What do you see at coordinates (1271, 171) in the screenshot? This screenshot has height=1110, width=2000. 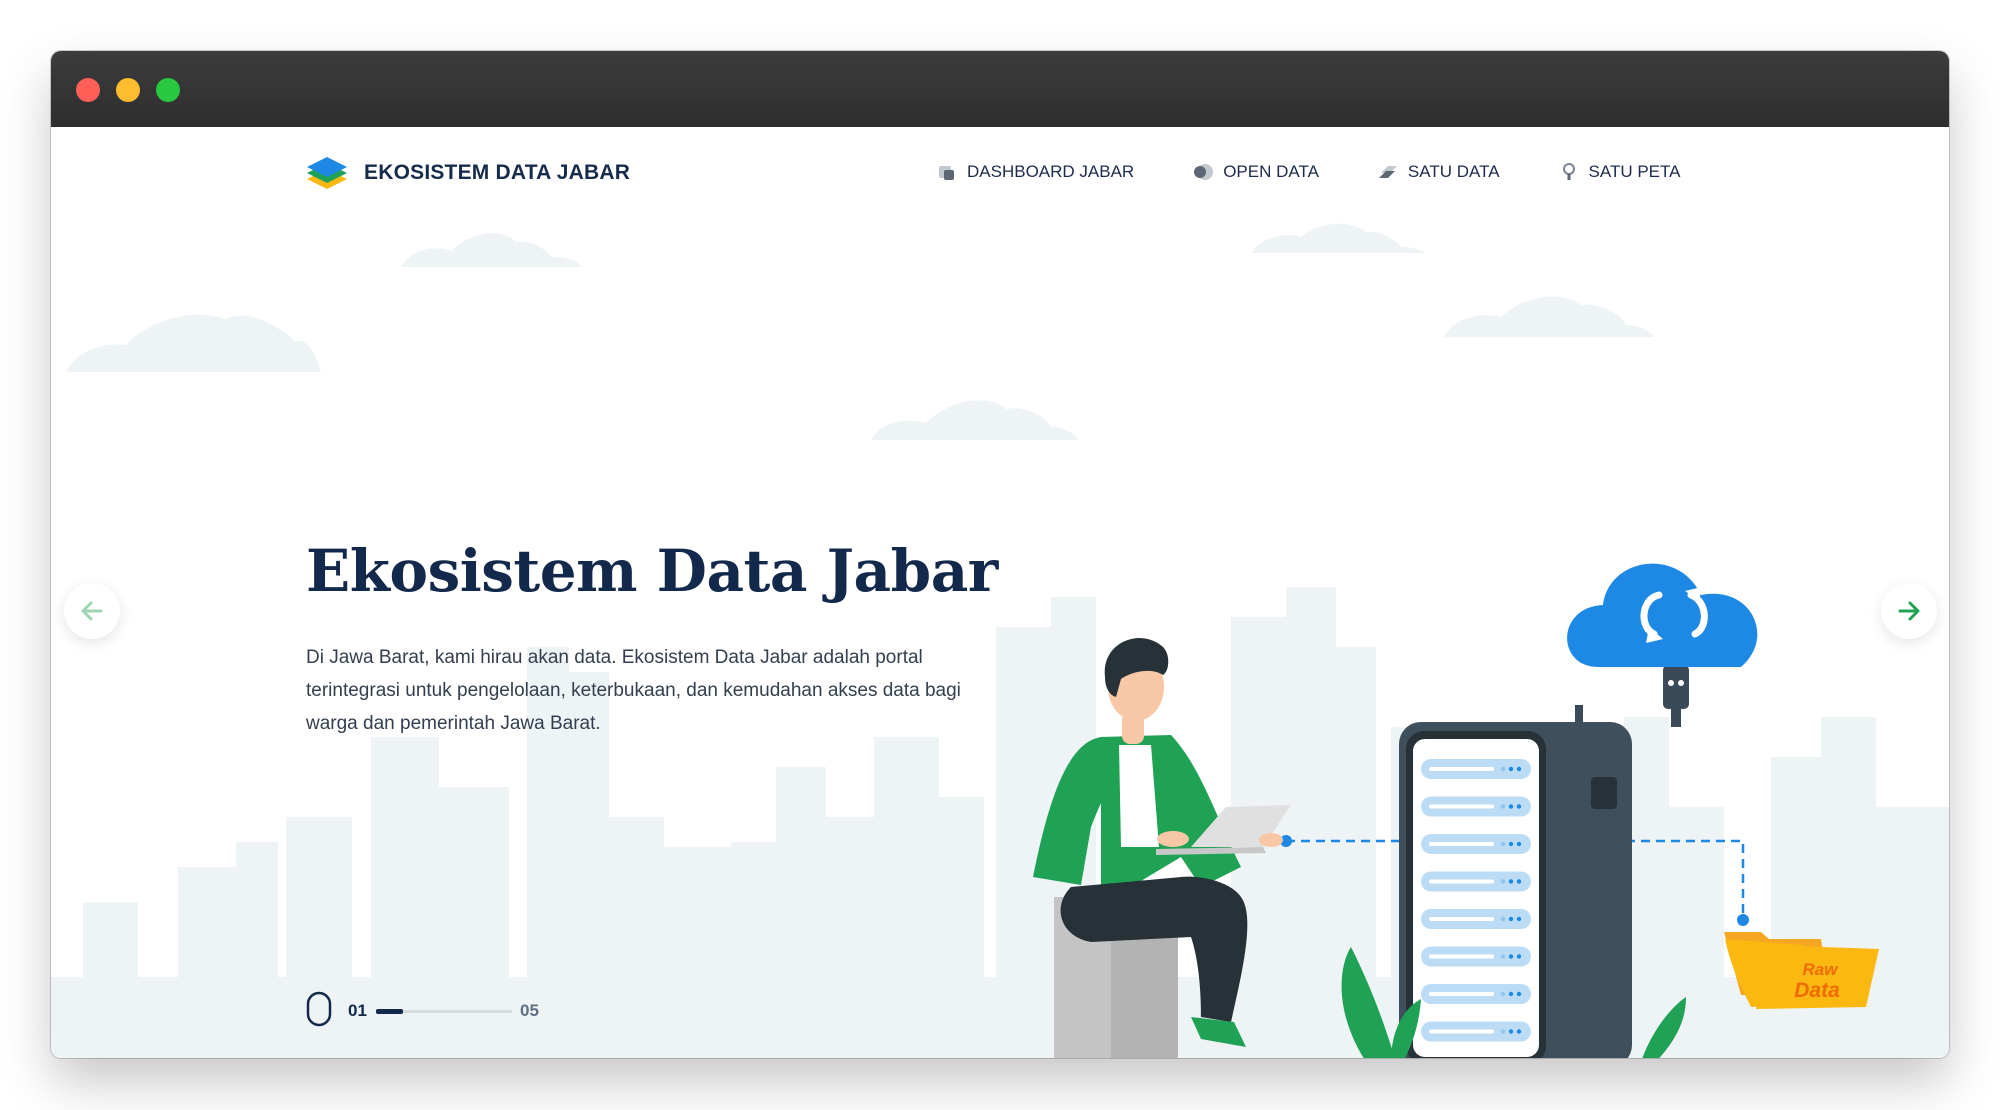 I see `nav-open-data-label: OPEN DATA` at bounding box center [1271, 171].